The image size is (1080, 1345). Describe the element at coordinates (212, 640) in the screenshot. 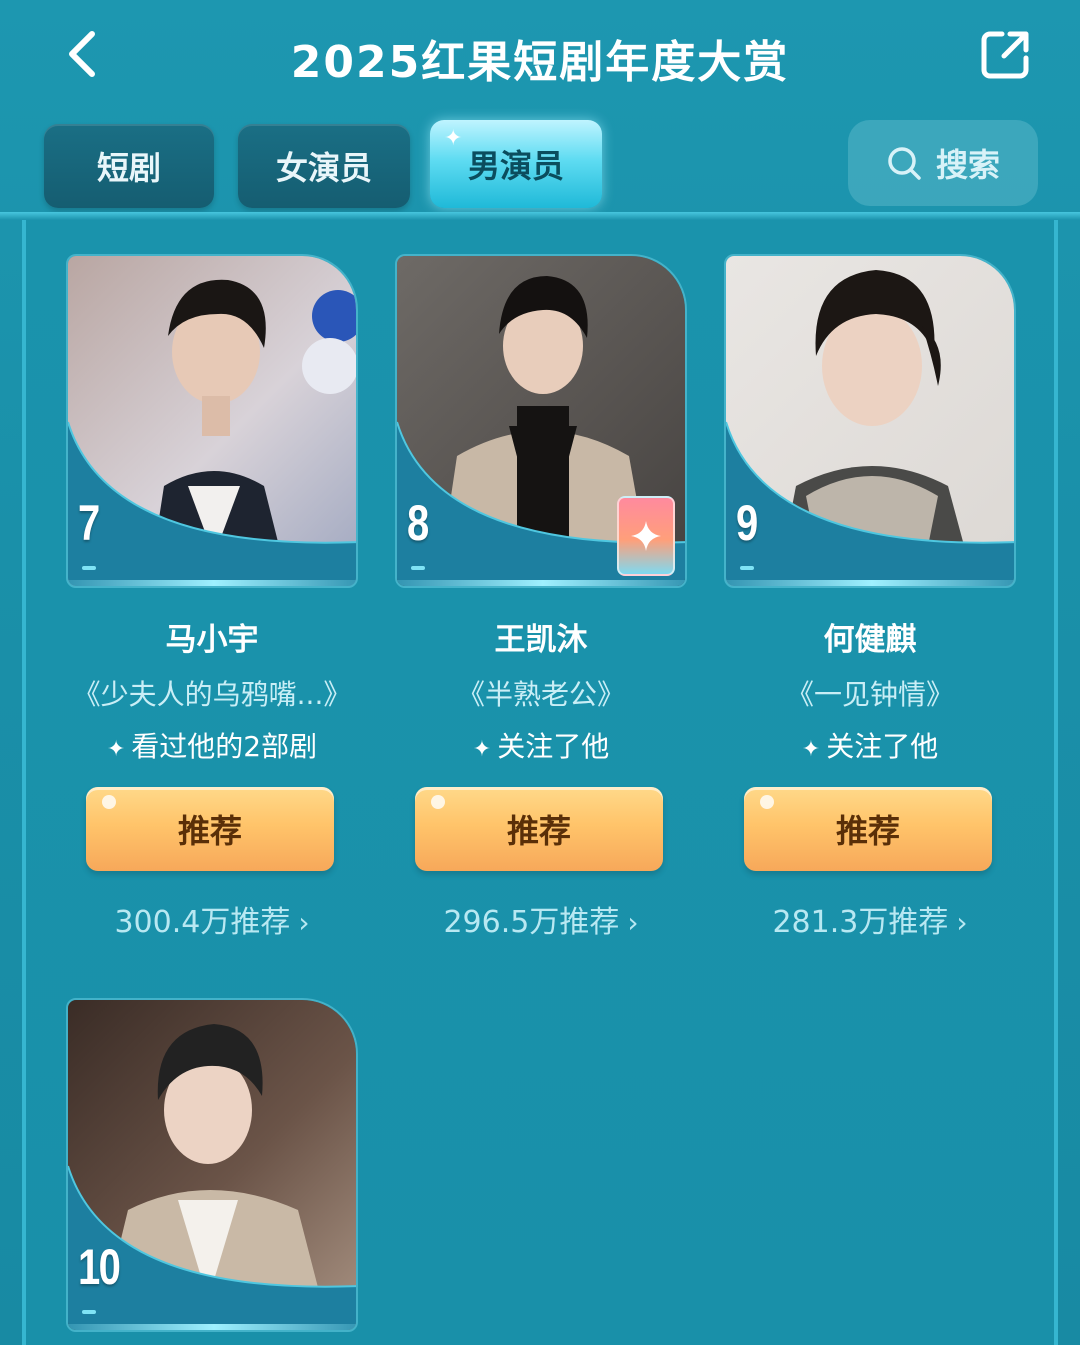

I see `actor-name: 马小宇` at that location.